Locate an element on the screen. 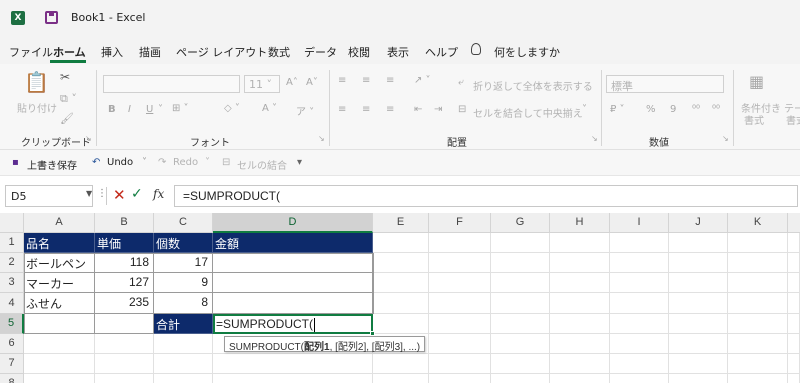 This screenshot has height=383, width=800. table-cell: 235 is located at coordinates (124, 303).